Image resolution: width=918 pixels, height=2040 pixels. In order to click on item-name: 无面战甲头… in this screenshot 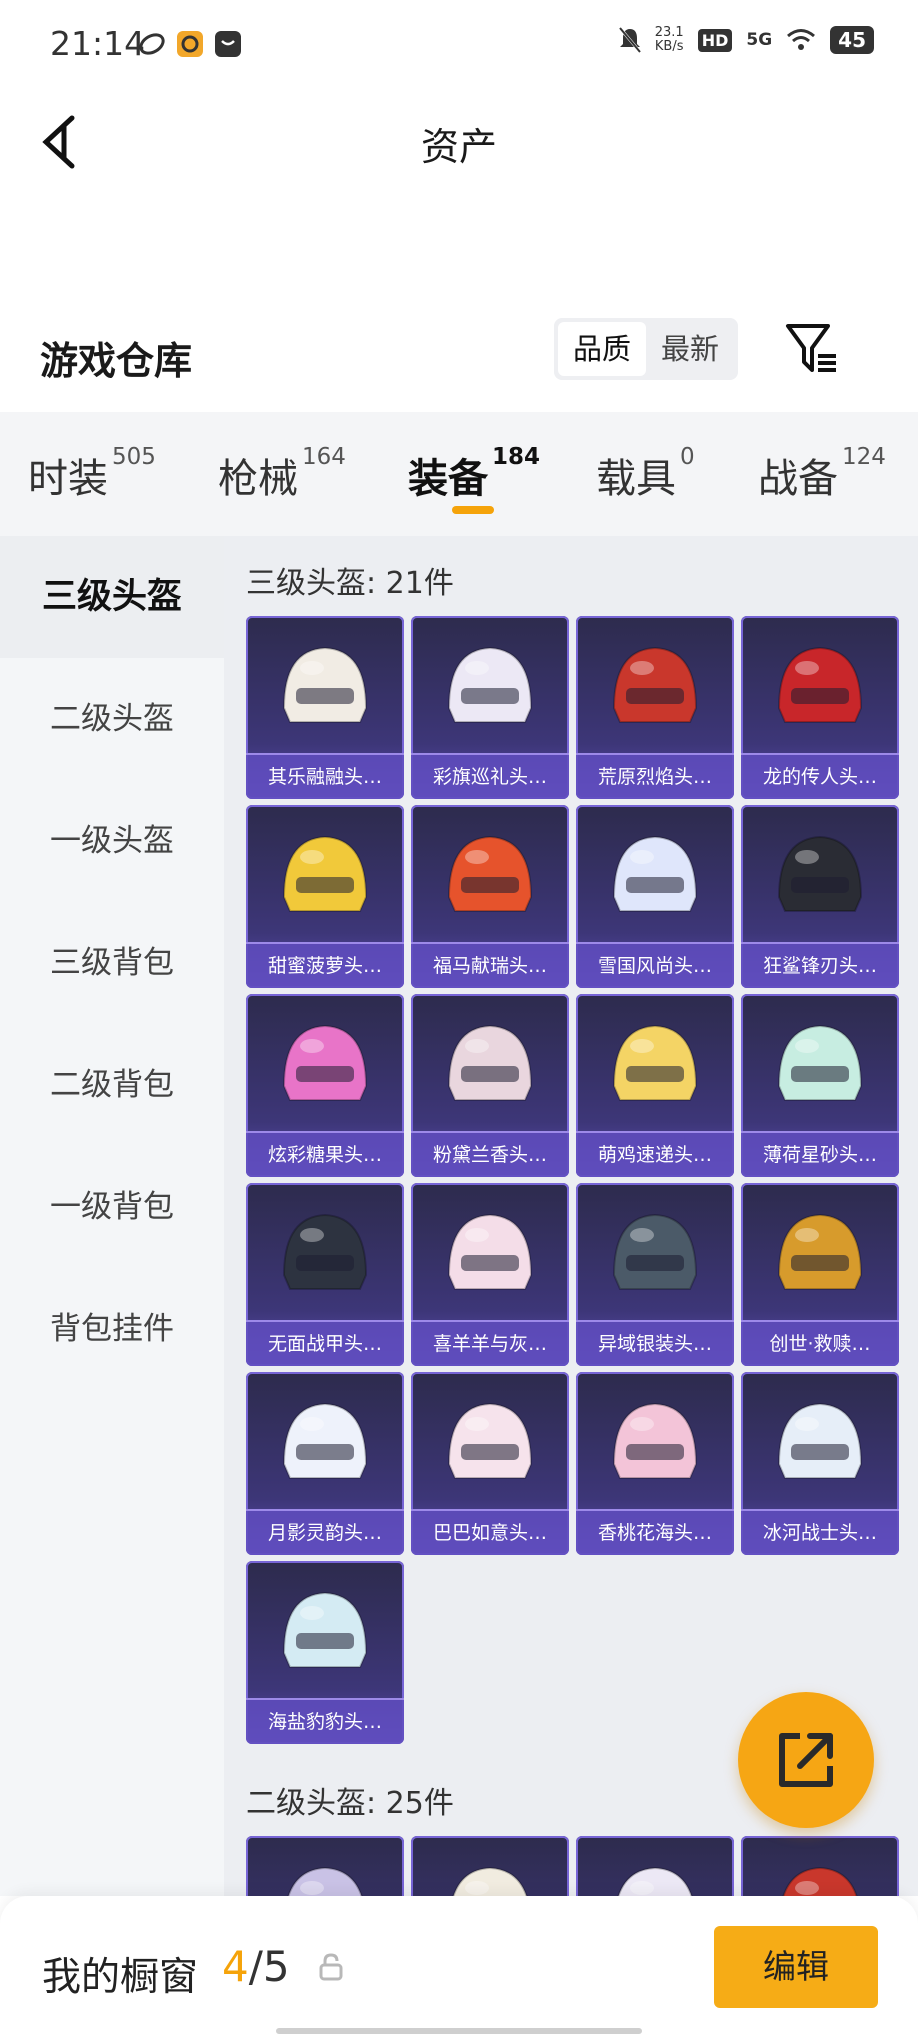, I will do `click(324, 1344)`.